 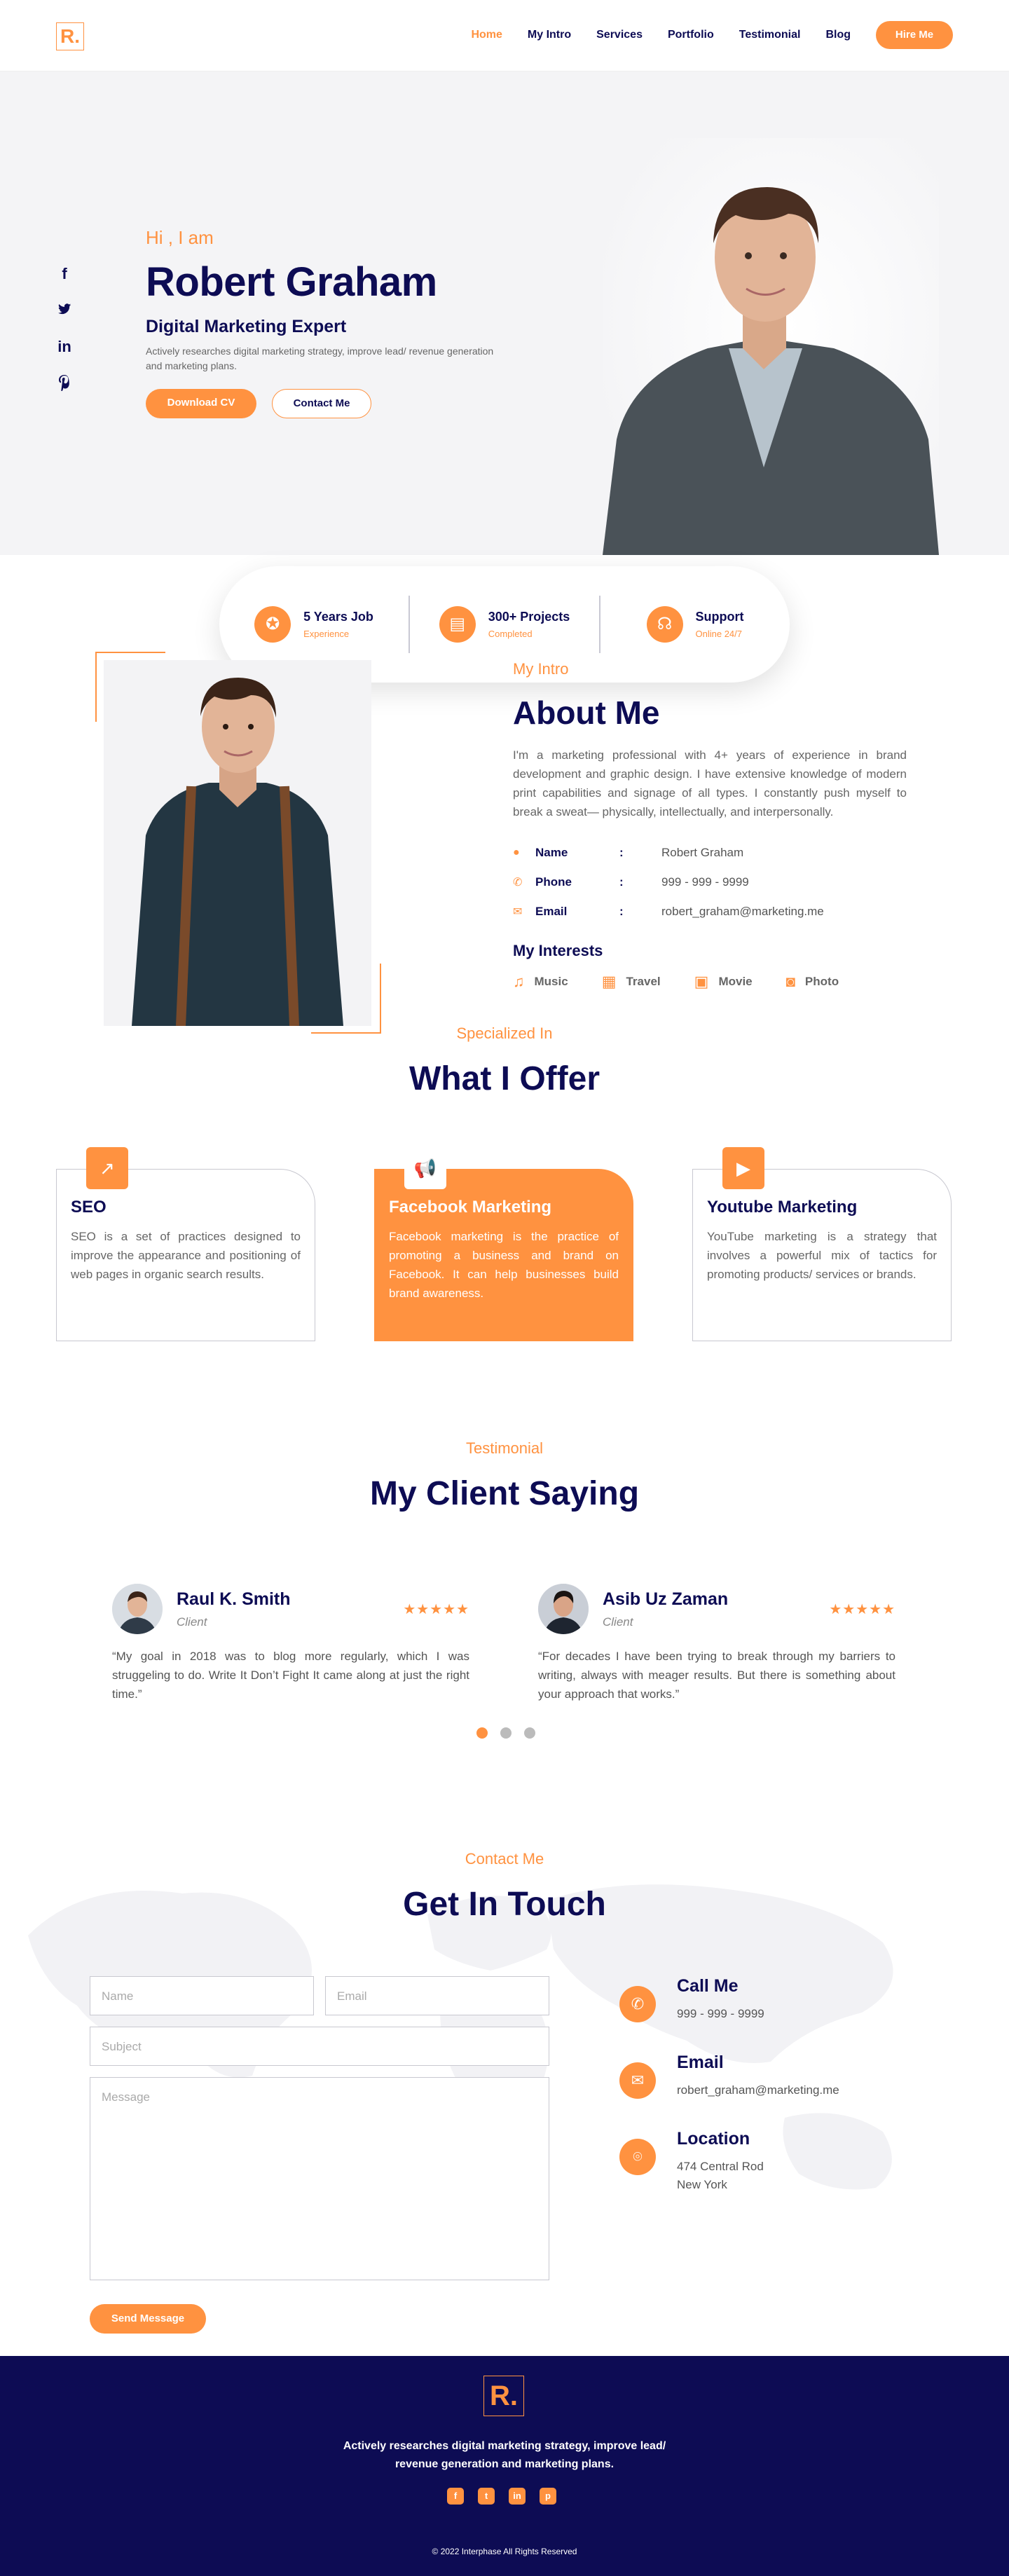 What do you see at coordinates (862, 1609) in the screenshot?
I see `rating-stars: ★★★★★` at bounding box center [862, 1609].